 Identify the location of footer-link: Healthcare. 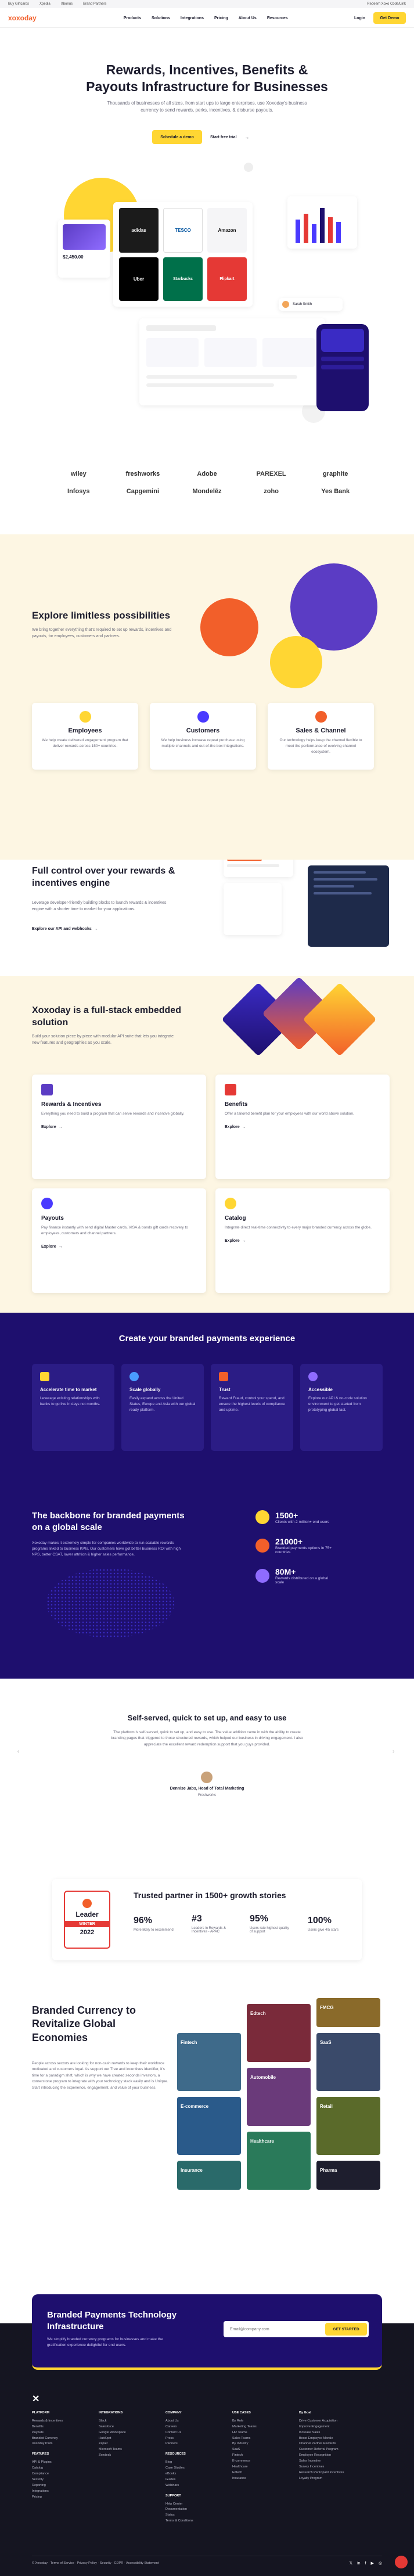
(260, 2467).